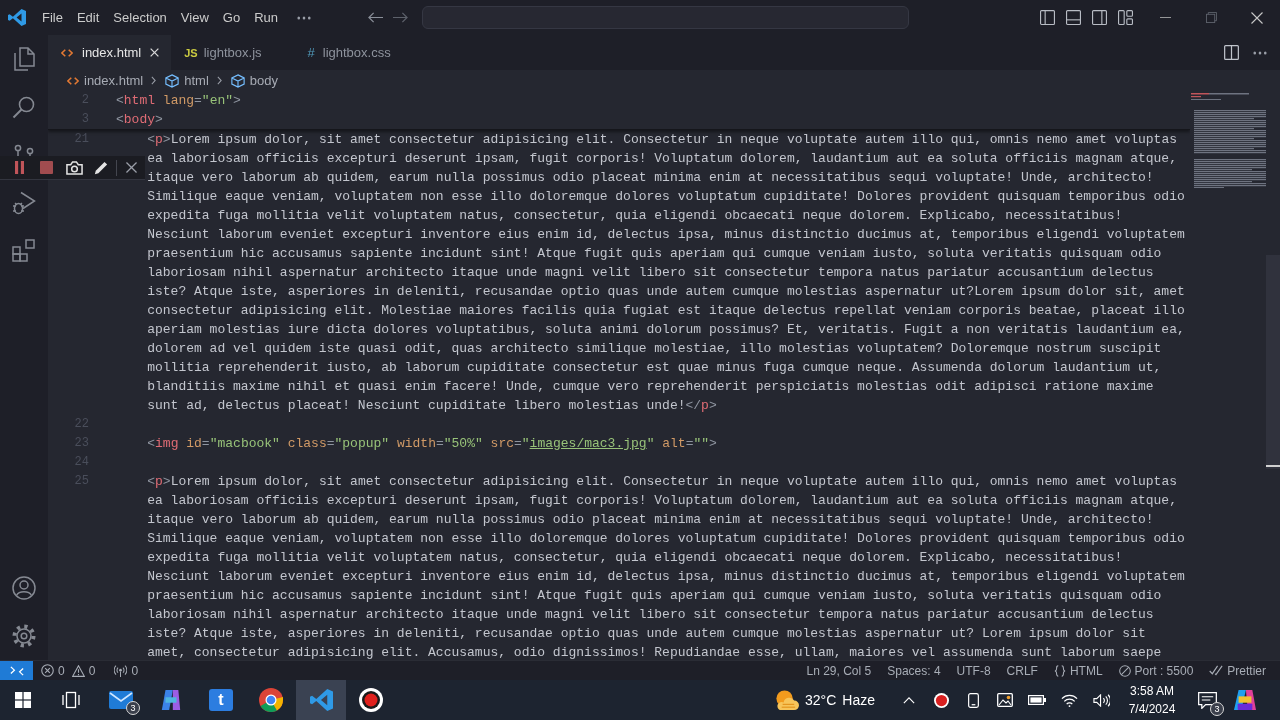 This screenshot has height=720, width=1280. What do you see at coordinates (1022, 670) in the screenshot?
I see `status-item: CRLF` at bounding box center [1022, 670].